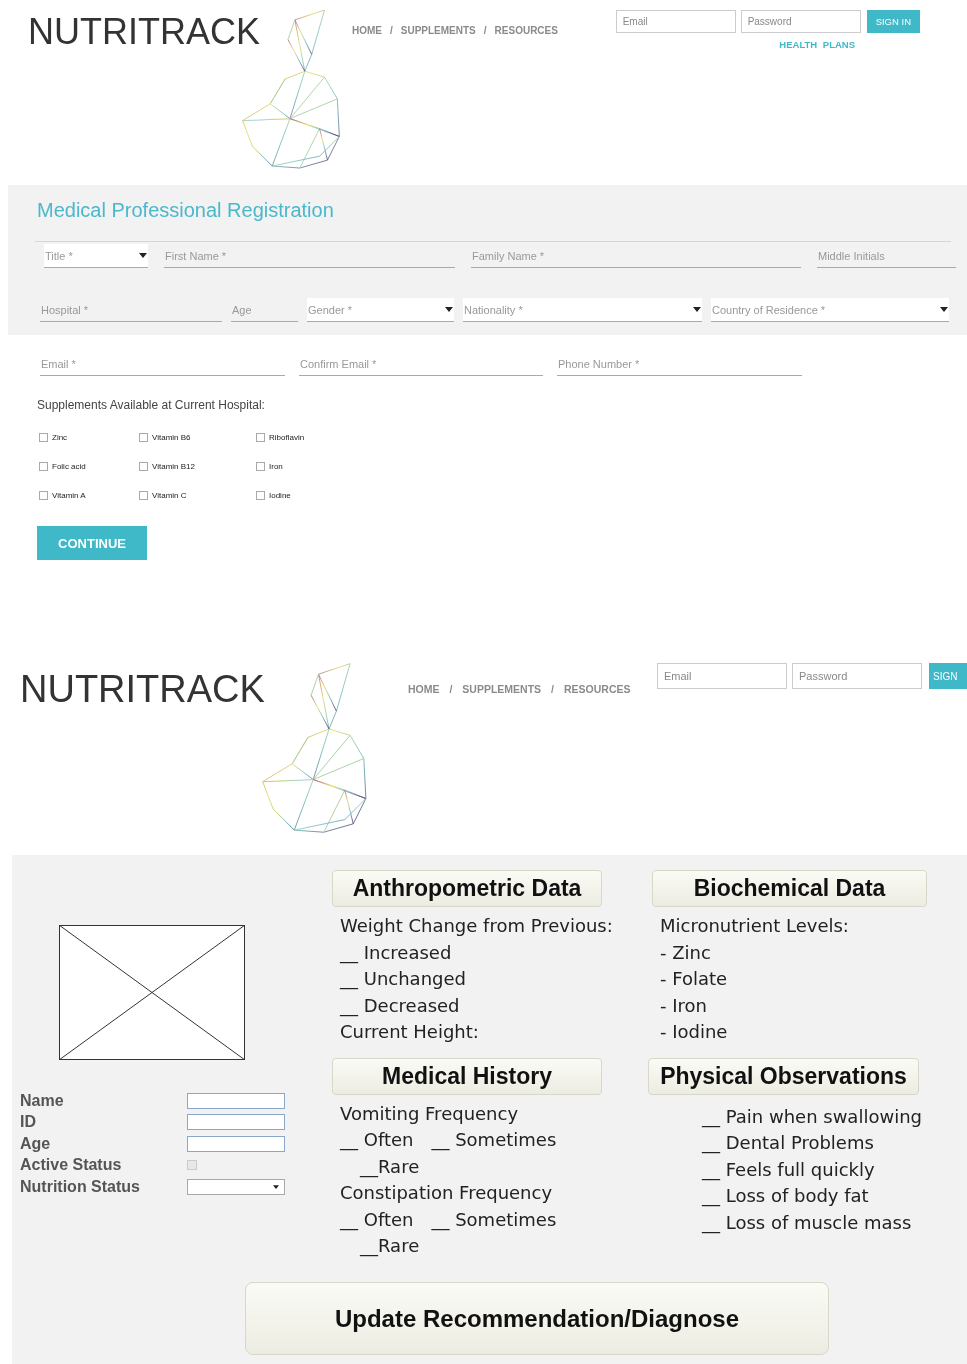 This screenshot has width=967, height=1364. I want to click on update-button: Update Recommendation/Diagnose, so click(537, 1318).